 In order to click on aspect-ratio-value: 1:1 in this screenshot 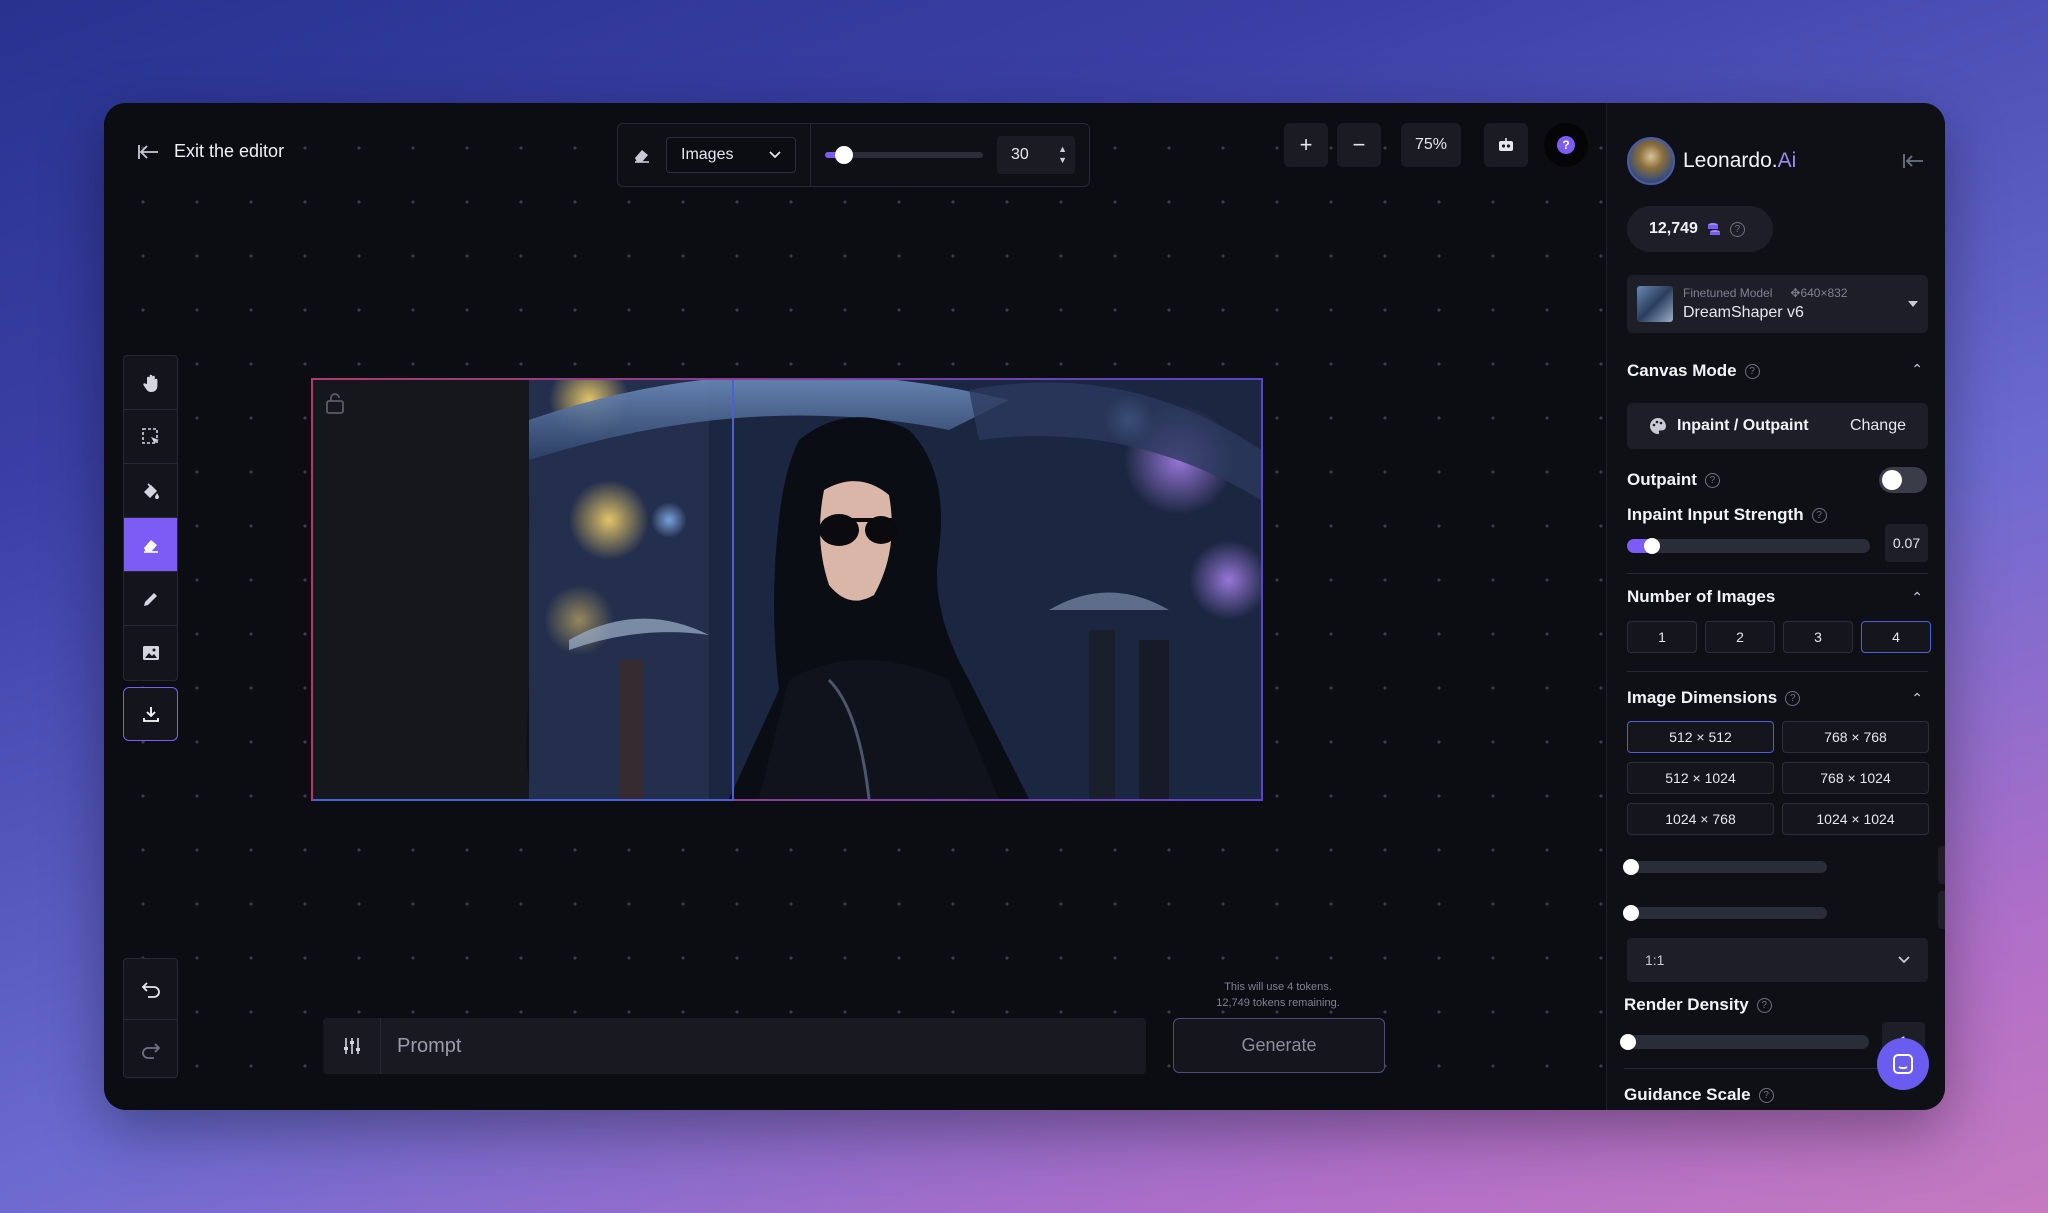, I will do `click(1655, 960)`.